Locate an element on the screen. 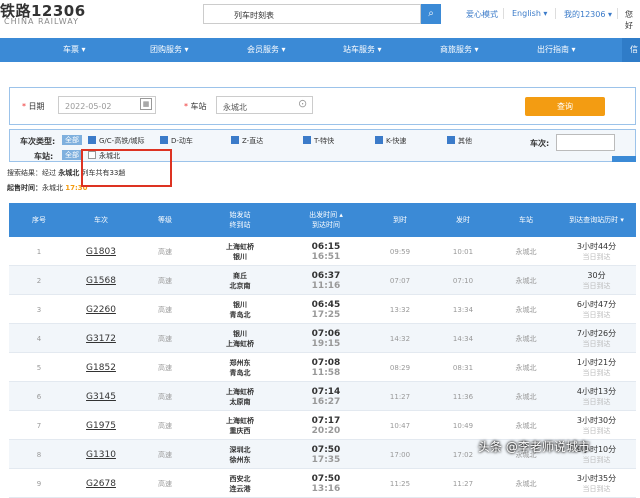  cell-terminals: 商丘 北京南 is located at coordinates (240, 280).